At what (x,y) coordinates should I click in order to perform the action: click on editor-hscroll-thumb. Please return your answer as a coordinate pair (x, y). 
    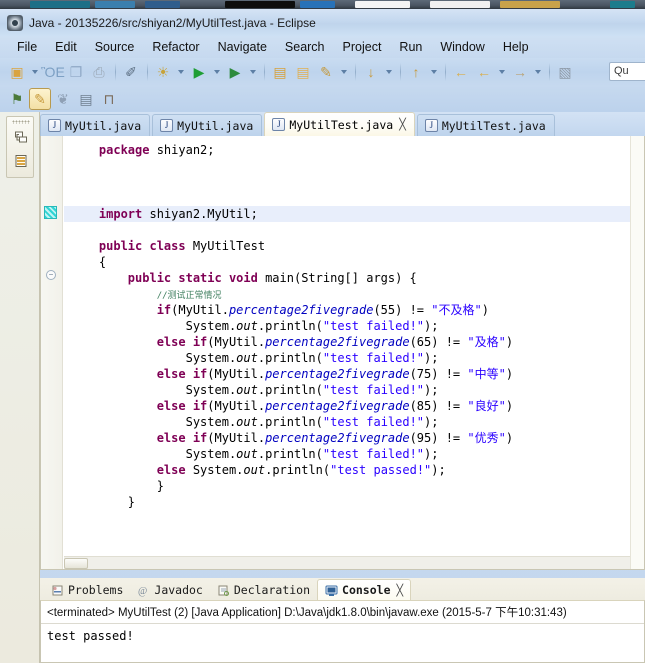
    Looking at the image, I should click on (76, 563).